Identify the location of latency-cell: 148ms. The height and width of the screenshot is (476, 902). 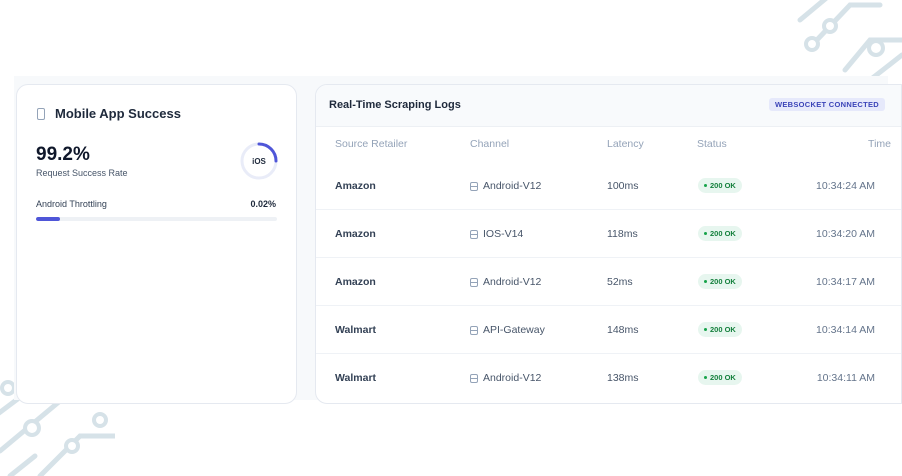
(623, 330).